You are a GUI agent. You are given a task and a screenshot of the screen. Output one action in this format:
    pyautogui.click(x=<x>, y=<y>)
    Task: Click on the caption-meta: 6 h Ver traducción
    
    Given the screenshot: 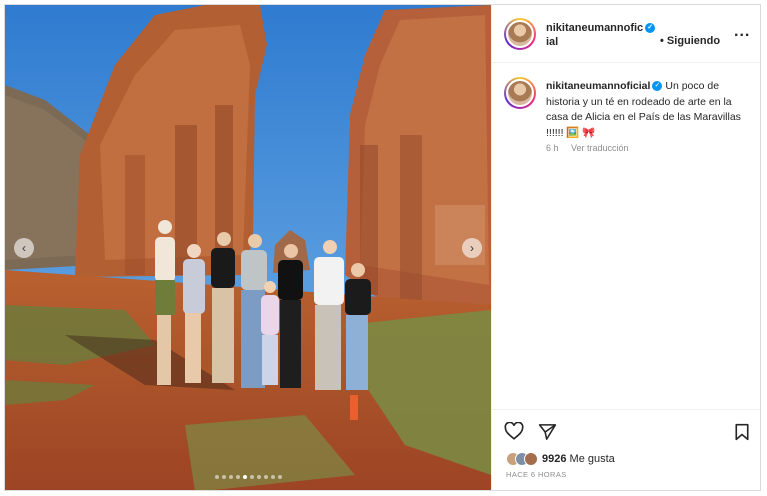 What is the action you would take?
    pyautogui.click(x=592, y=148)
    